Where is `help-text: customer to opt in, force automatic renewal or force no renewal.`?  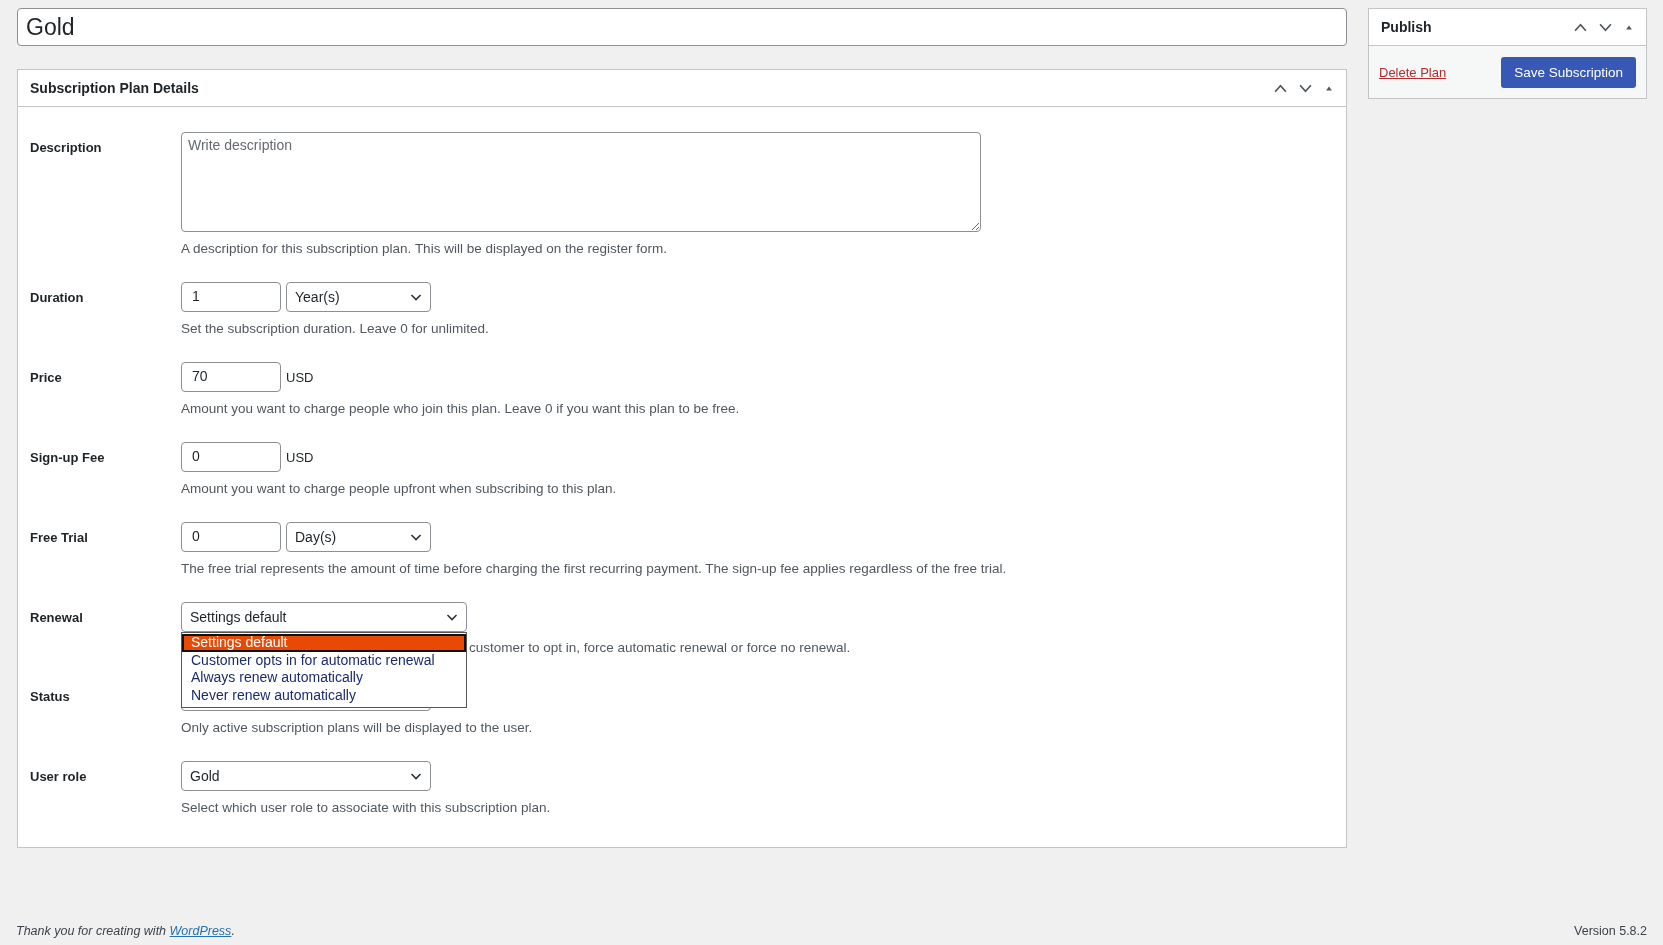
help-text: customer to opt in, force automatic renewal or force no renewal. is located at coordinates (660, 648).